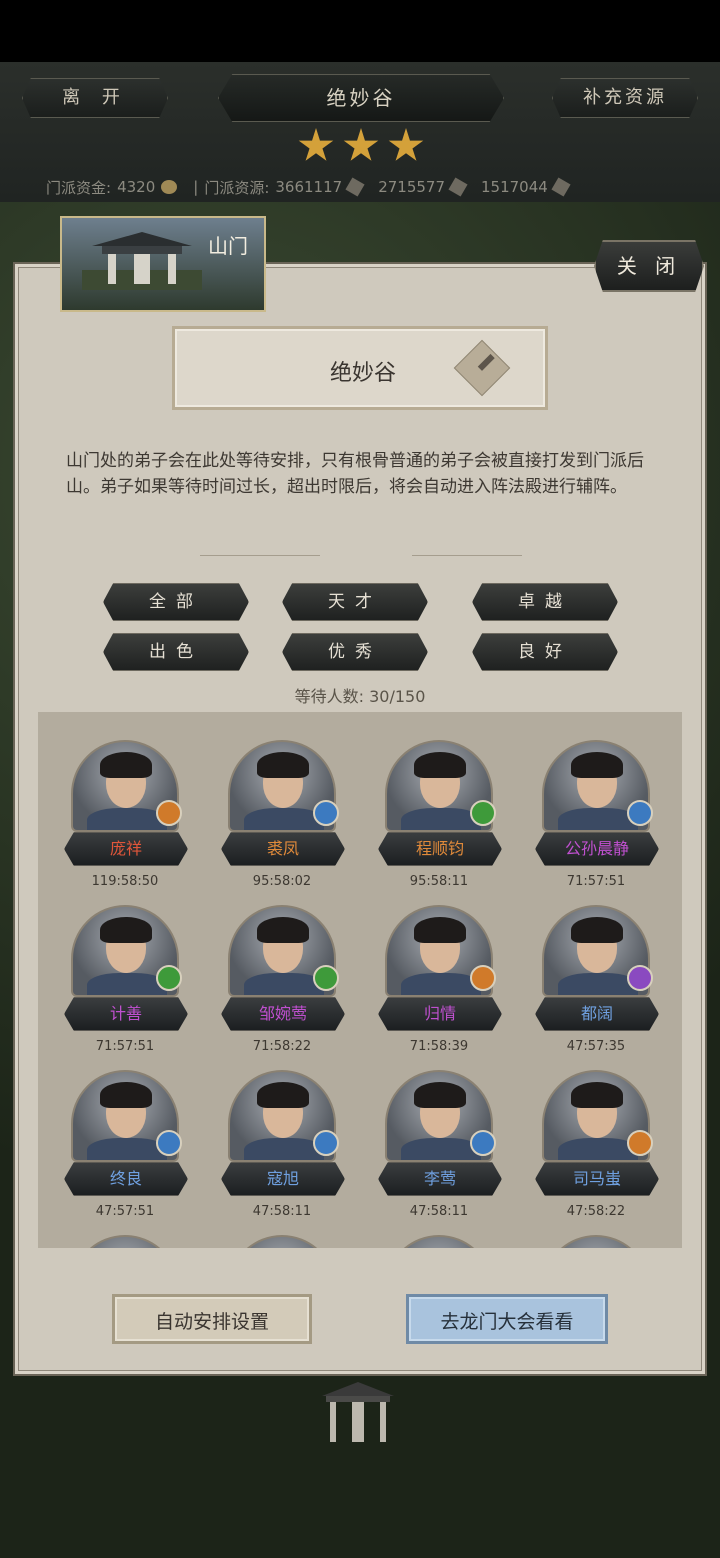 The width and height of the screenshot is (720, 1558). What do you see at coordinates (514, 187) in the screenshot?
I see `res3-value: 1517044` at bounding box center [514, 187].